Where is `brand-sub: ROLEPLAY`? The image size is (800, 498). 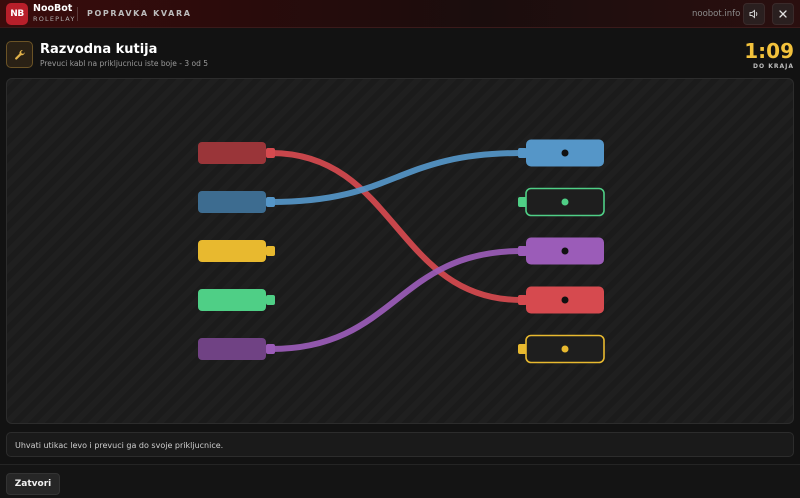
brand-sub: ROLEPLAY is located at coordinates (54, 18).